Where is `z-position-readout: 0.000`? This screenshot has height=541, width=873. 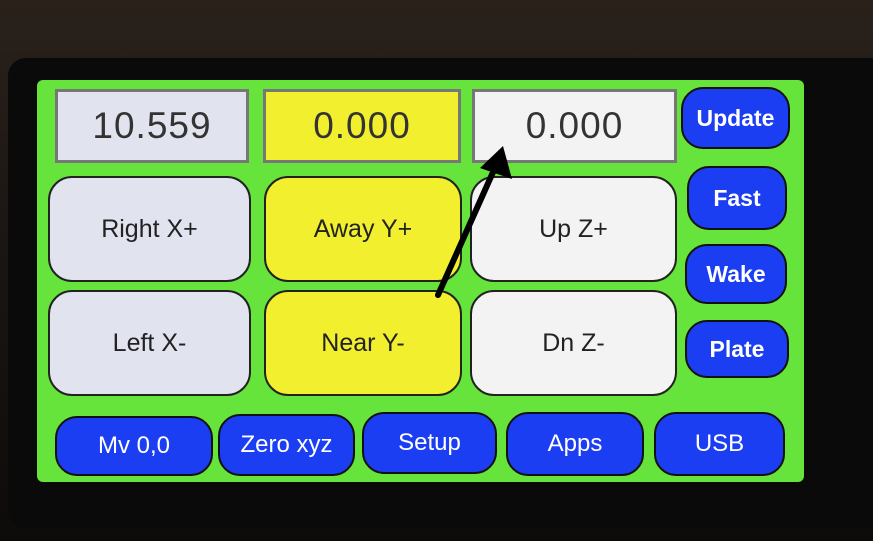
z-position-readout: 0.000 is located at coordinates (574, 126).